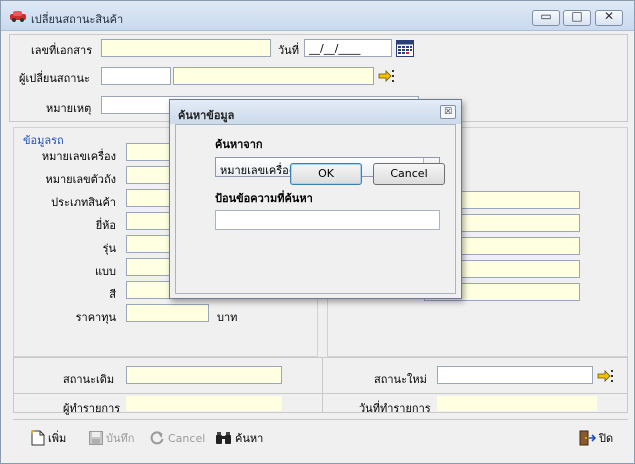  I want to click on brand-label: ยี่ห้อ, so click(105, 225).